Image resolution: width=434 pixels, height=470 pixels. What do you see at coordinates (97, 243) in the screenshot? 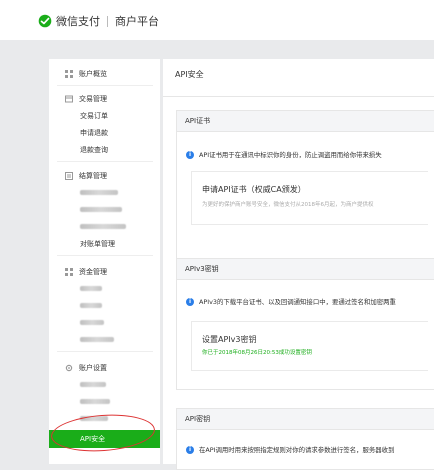
I see `sidebar-item-label: 对账单管理` at bounding box center [97, 243].